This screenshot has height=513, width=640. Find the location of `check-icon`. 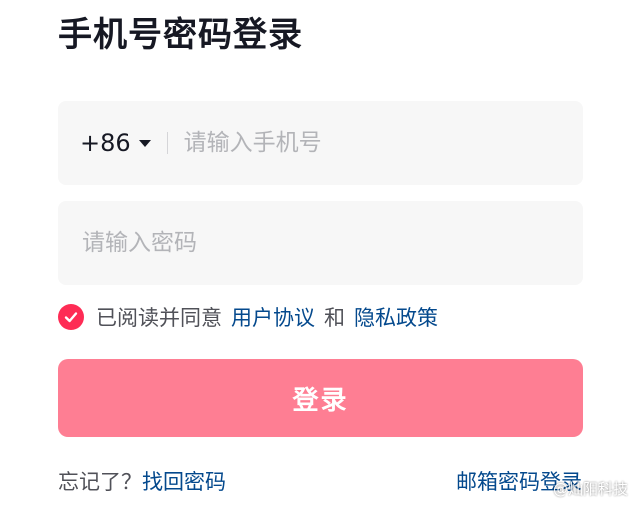

check-icon is located at coordinates (71, 317).